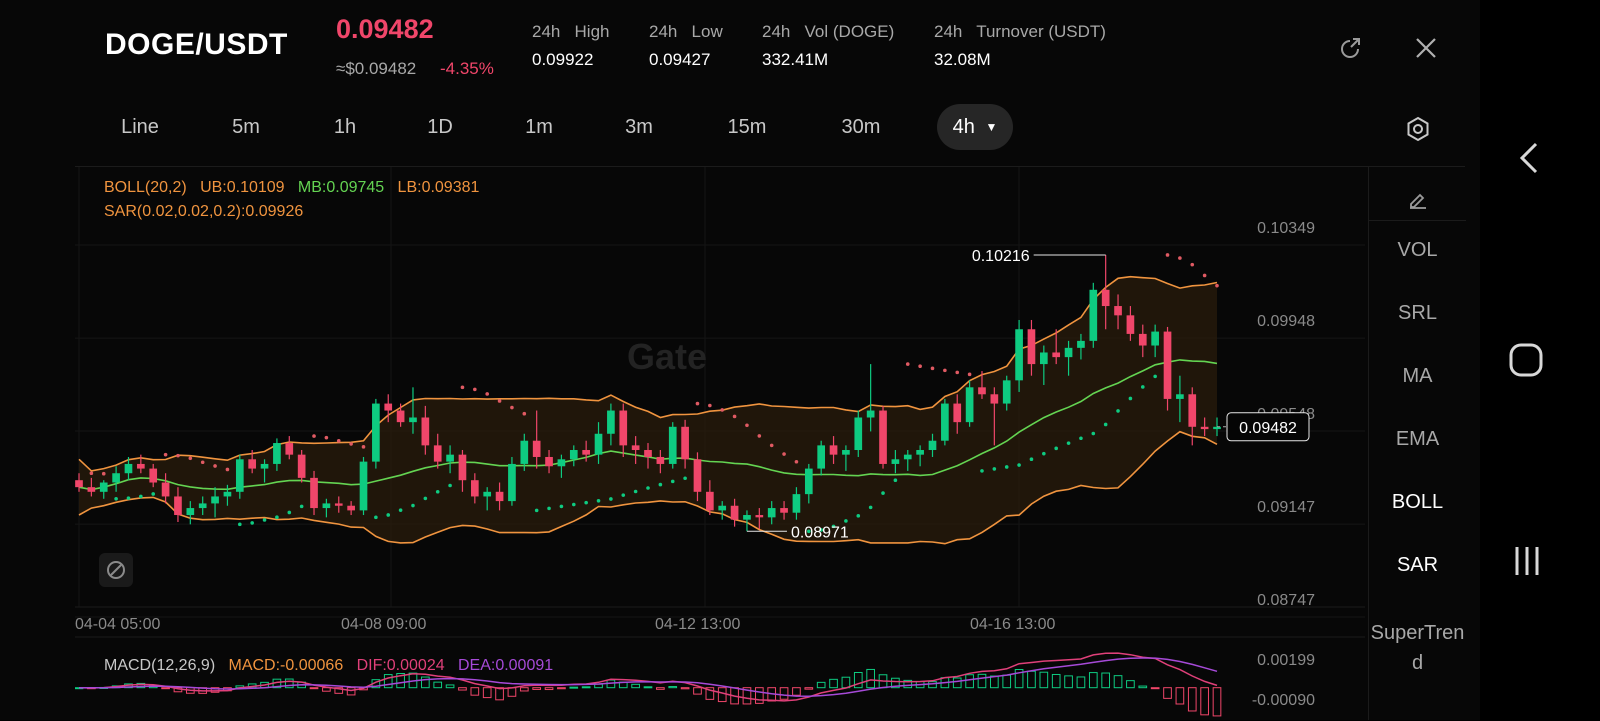 This screenshot has height=721, width=1600. What do you see at coordinates (975, 127) in the screenshot?
I see `tab-4h: 4h ▼` at bounding box center [975, 127].